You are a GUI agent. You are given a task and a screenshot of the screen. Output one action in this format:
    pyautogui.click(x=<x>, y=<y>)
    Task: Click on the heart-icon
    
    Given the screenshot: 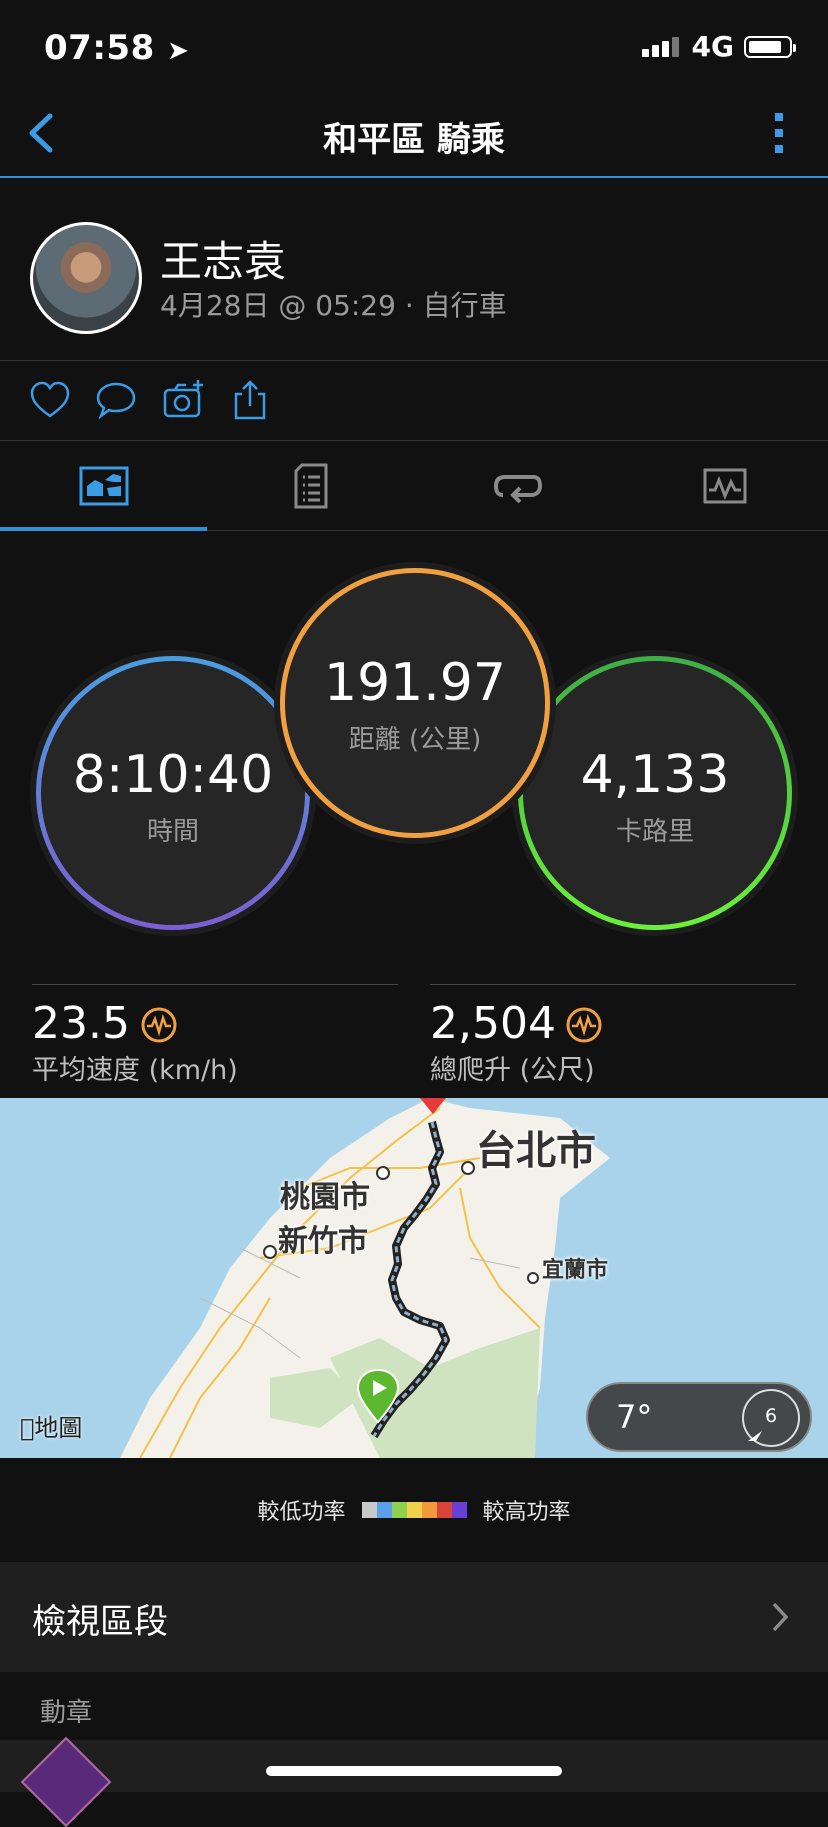 What is the action you would take?
    pyautogui.click(x=50, y=399)
    